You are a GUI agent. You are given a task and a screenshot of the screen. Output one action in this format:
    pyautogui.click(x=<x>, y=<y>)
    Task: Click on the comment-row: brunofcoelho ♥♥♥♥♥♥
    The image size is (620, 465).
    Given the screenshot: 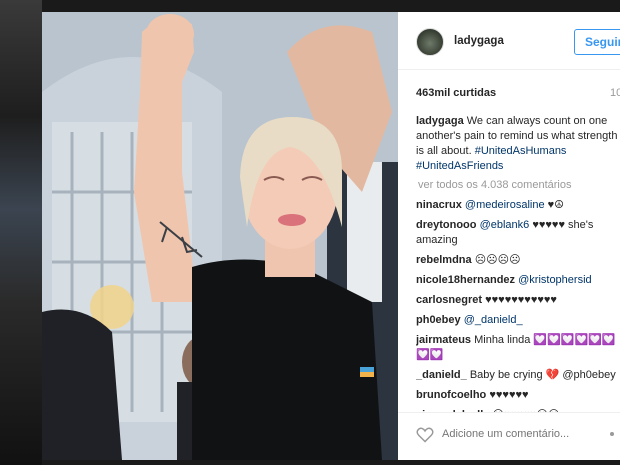 What is the action you would take?
    pyautogui.click(x=518, y=395)
    